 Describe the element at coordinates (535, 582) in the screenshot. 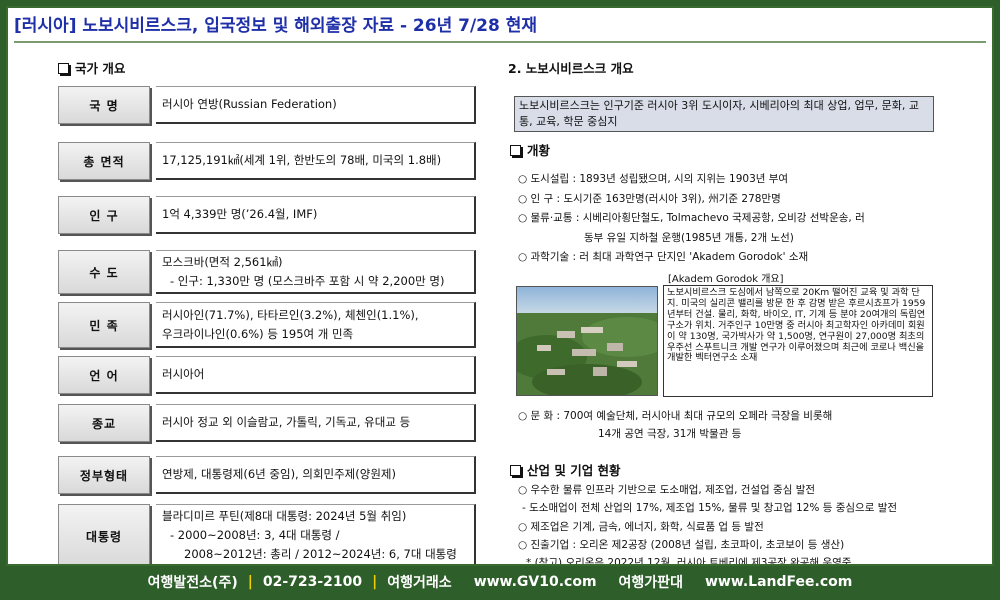

I see `footer-link-gv10: www.GV10.com` at that location.